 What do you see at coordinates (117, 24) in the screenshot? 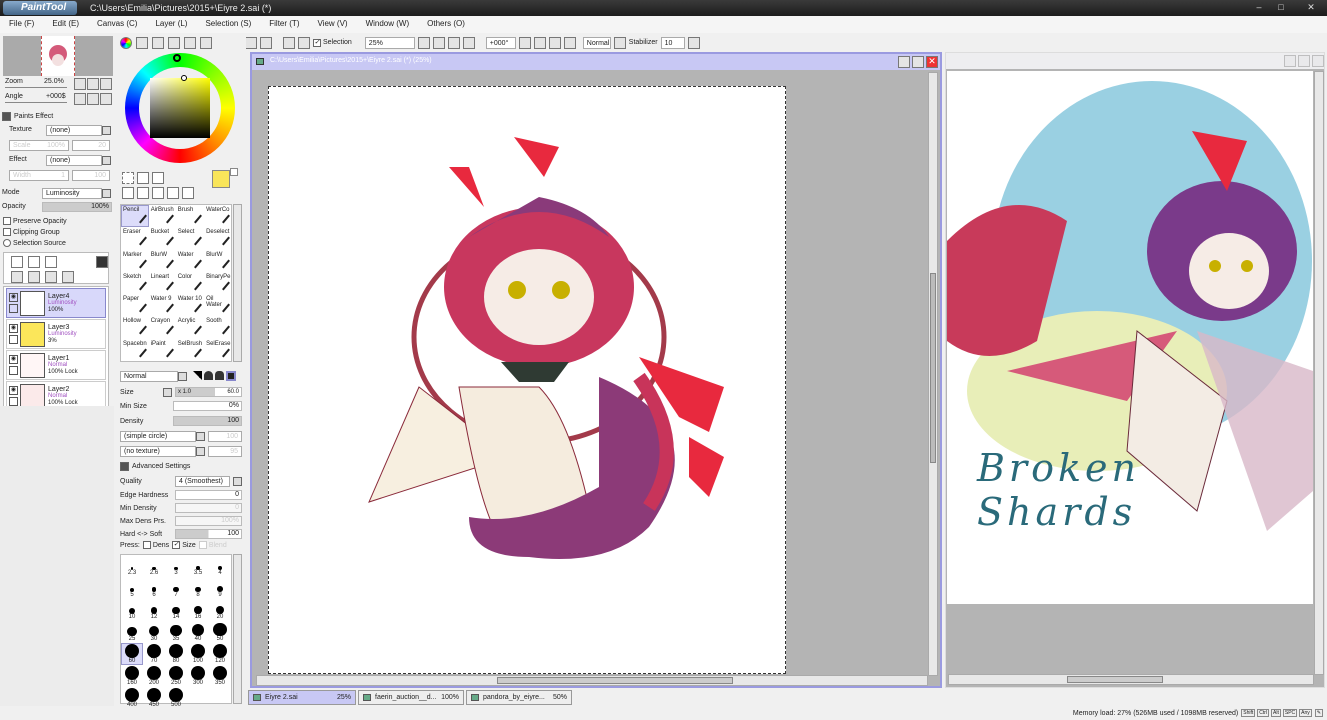
I see `menu-item: Canvas (C)` at bounding box center [117, 24].